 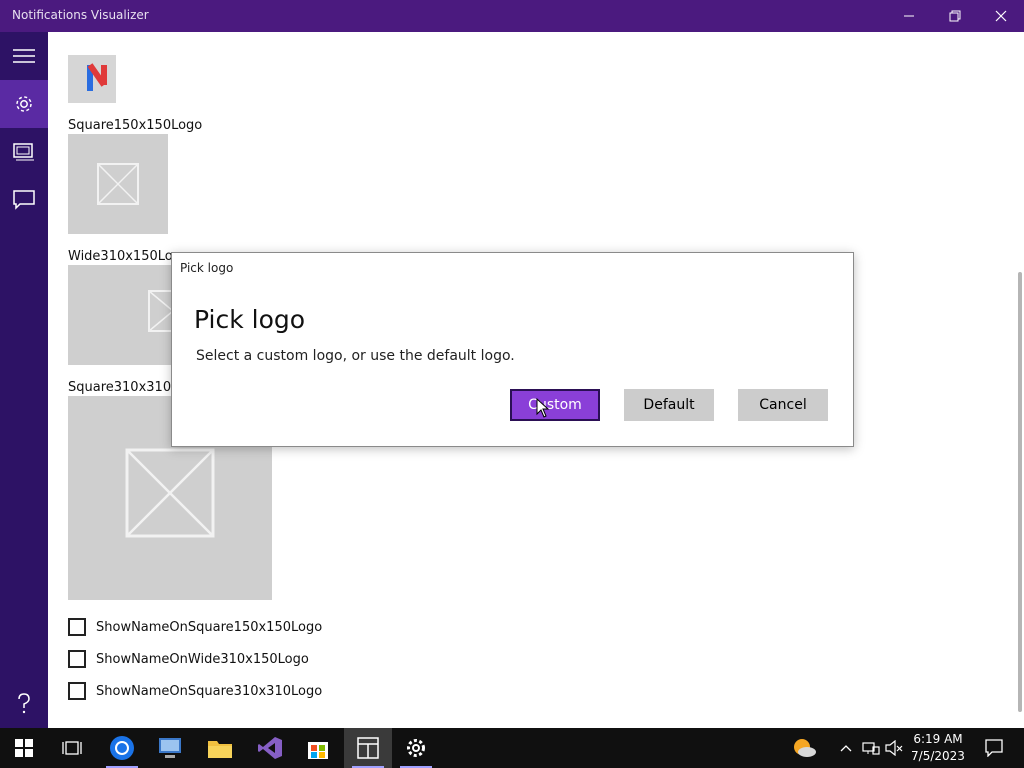 What do you see at coordinates (209, 691) in the screenshot?
I see `checkbox-label: ShowNameOnSquare310x310Logo` at bounding box center [209, 691].